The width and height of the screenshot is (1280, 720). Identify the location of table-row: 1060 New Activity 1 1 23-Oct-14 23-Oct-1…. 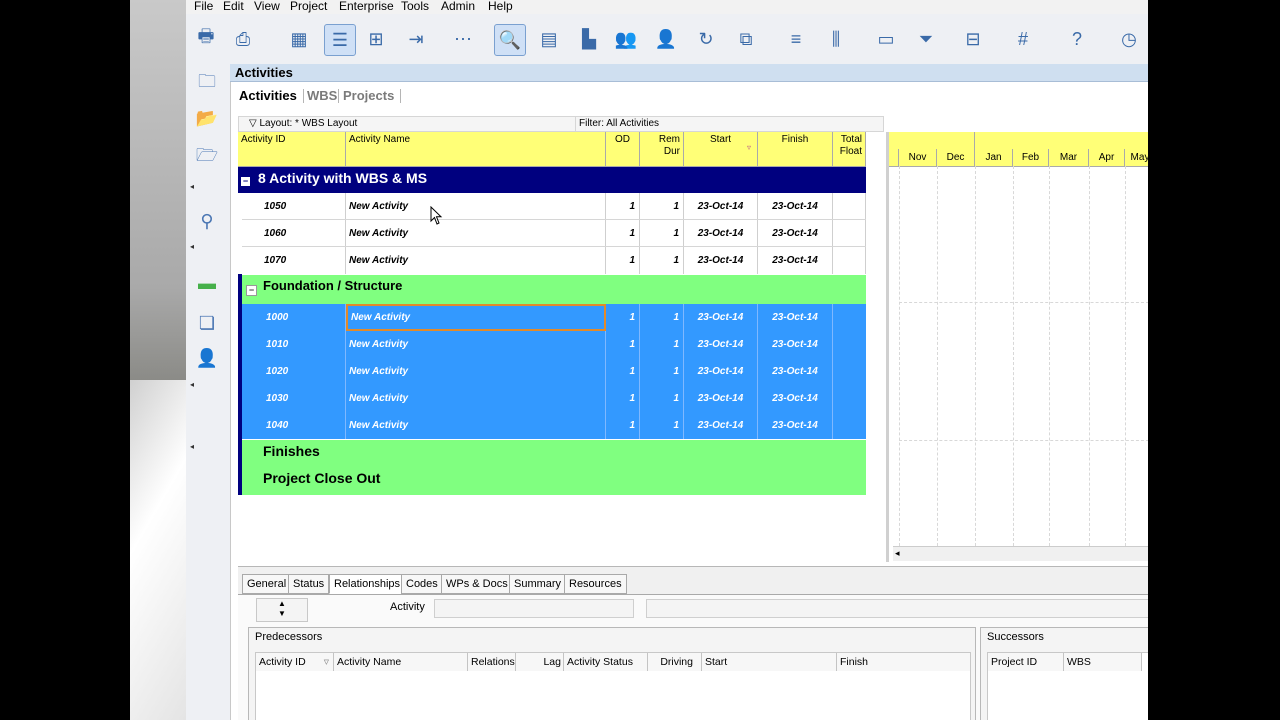
(552, 233).